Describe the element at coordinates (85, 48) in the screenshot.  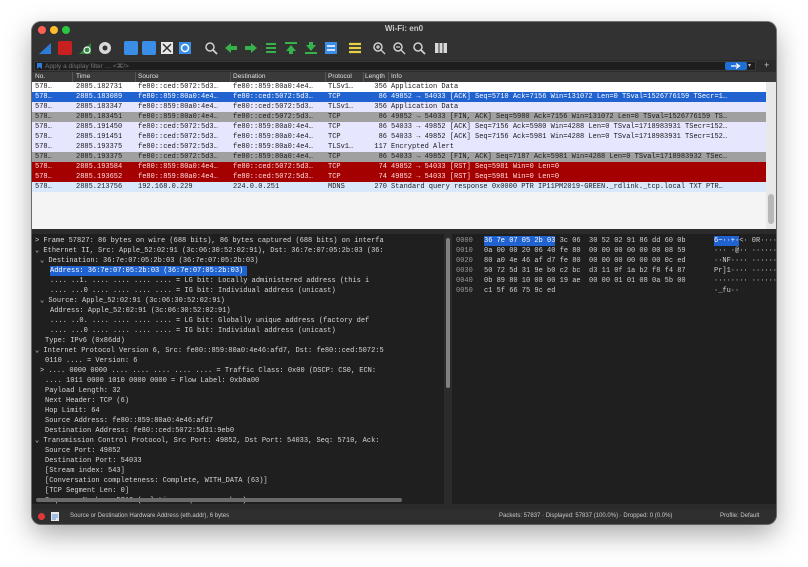
I see `restart-capture-icon` at that location.